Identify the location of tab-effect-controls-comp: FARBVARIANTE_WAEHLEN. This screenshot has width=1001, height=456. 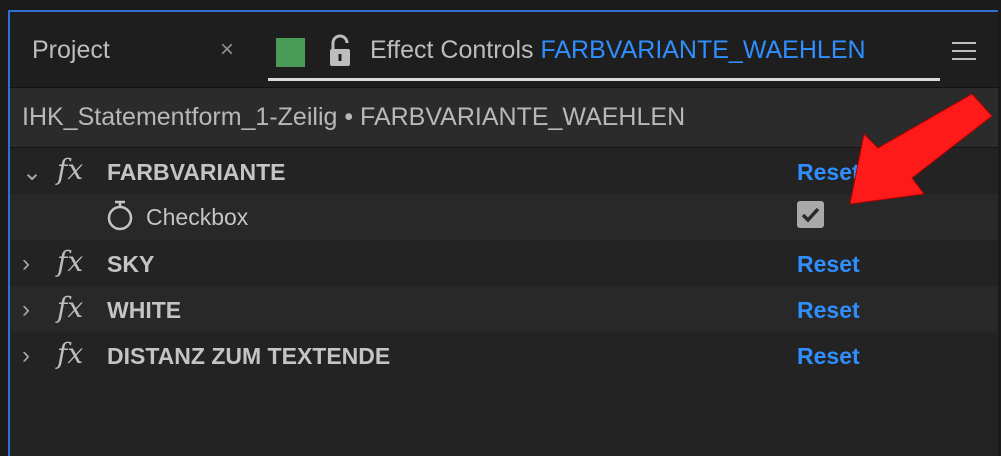
(703, 50).